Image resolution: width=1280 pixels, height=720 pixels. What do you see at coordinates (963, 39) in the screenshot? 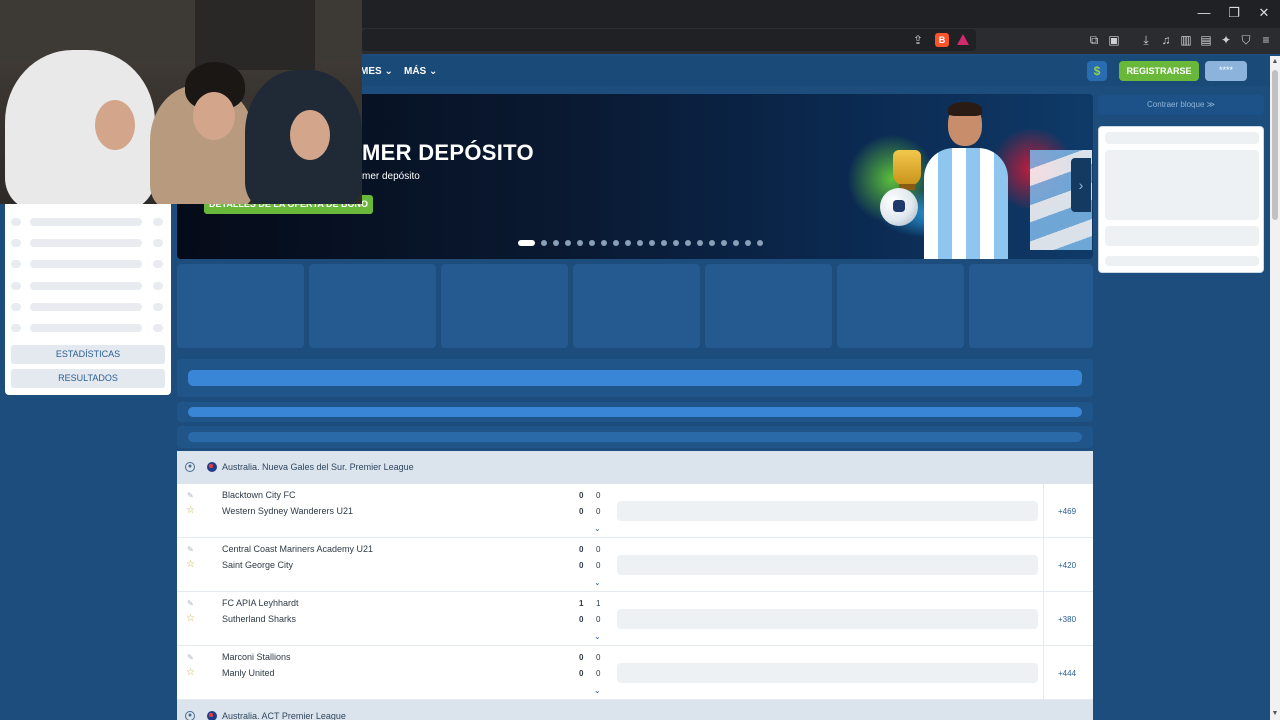
I see `brave-rewards-icon` at bounding box center [963, 39].